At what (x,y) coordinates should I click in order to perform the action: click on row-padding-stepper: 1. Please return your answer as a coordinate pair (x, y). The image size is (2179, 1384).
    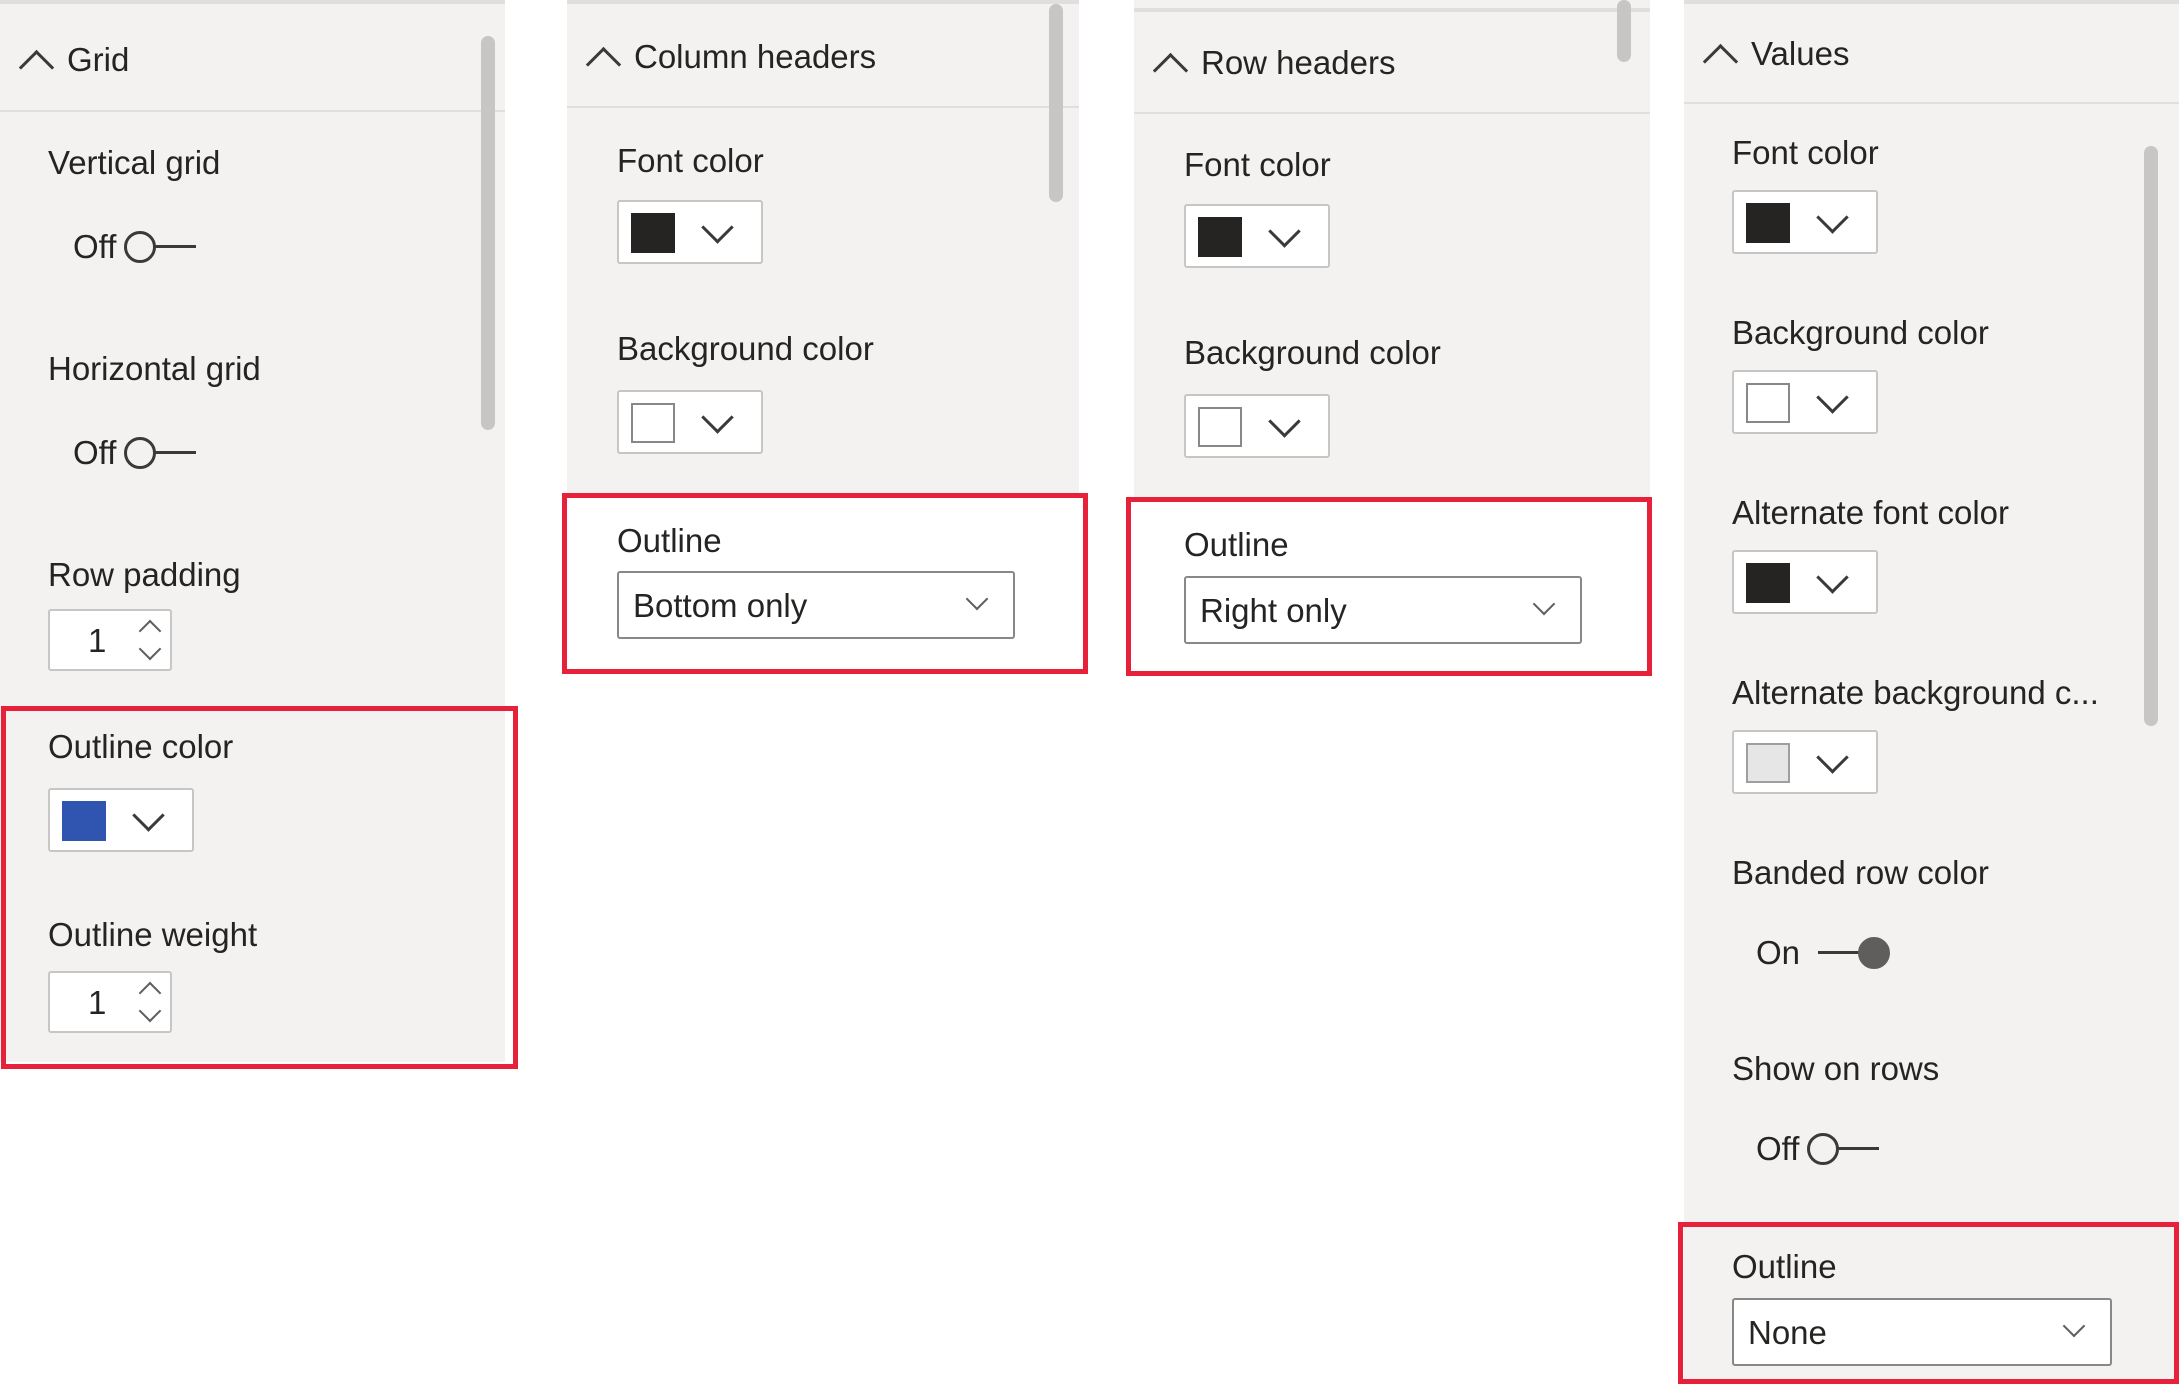
    Looking at the image, I should click on (110, 640).